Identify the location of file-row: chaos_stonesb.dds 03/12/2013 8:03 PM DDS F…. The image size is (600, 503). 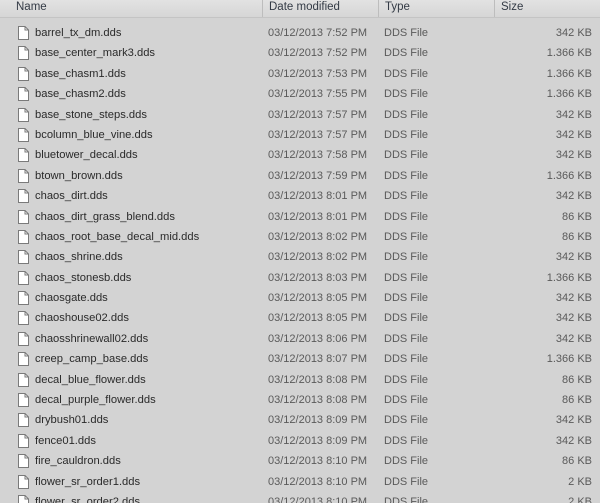
(300, 279).